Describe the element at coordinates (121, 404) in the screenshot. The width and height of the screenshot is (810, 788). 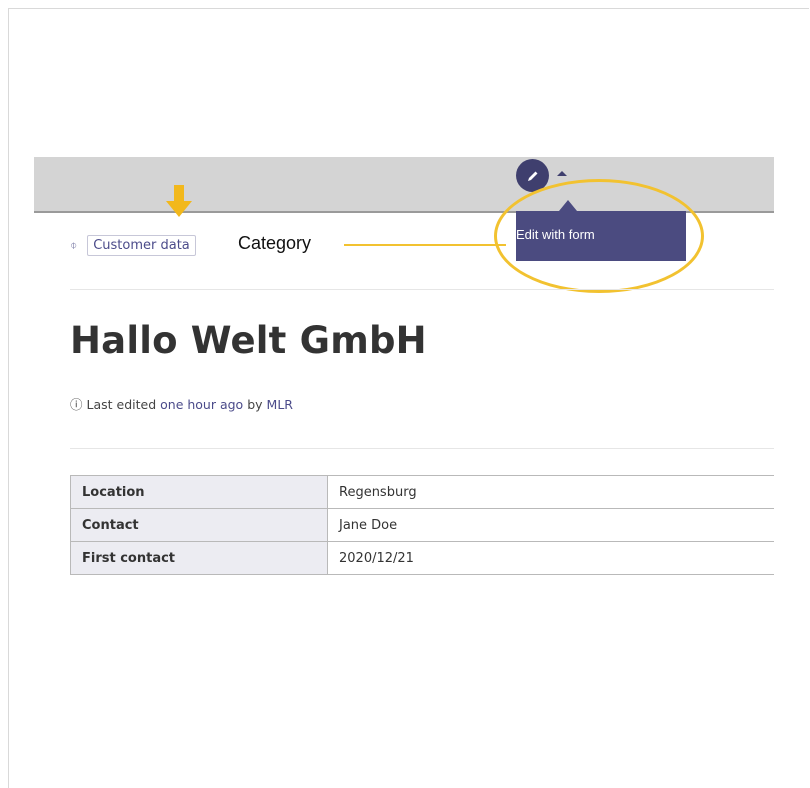
I see `meta-prefix: Last edited` at that location.